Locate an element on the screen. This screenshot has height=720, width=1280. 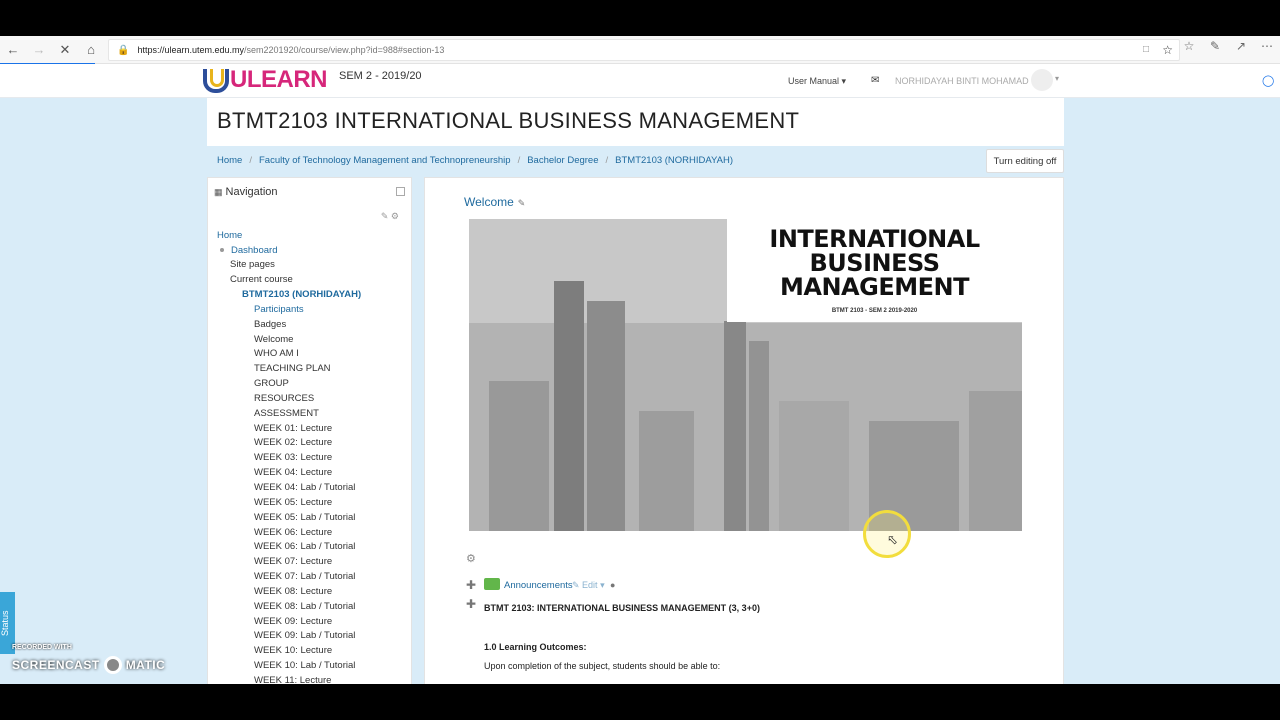
stop-icon: ✕ is located at coordinates (65, 50).